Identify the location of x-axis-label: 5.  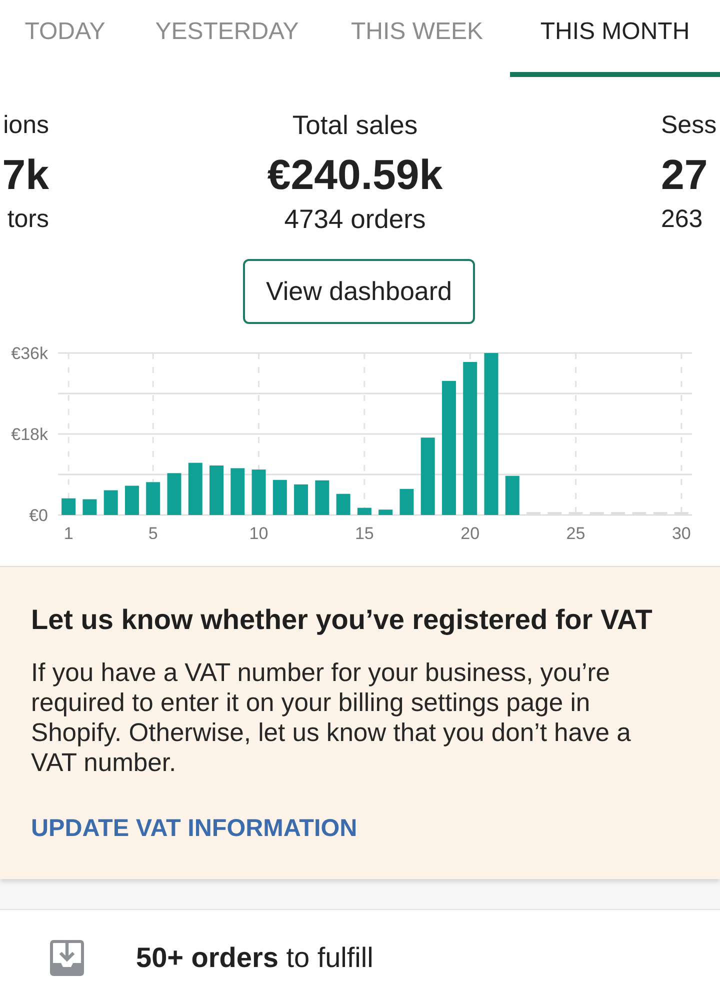
(153, 533).